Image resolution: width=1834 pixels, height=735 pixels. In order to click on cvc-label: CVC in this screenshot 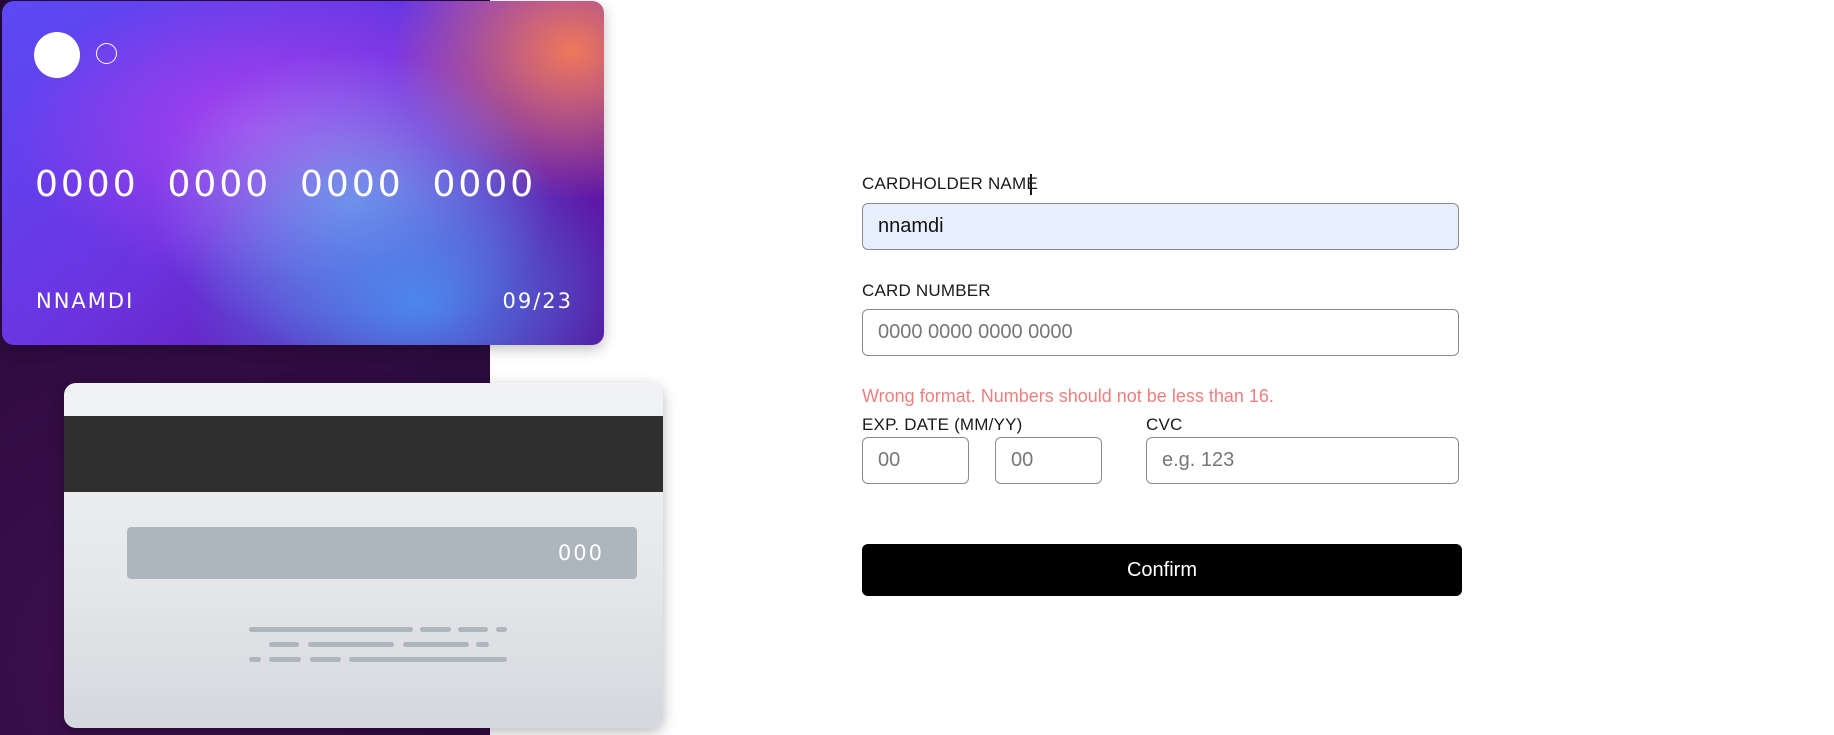, I will do `click(1164, 424)`.